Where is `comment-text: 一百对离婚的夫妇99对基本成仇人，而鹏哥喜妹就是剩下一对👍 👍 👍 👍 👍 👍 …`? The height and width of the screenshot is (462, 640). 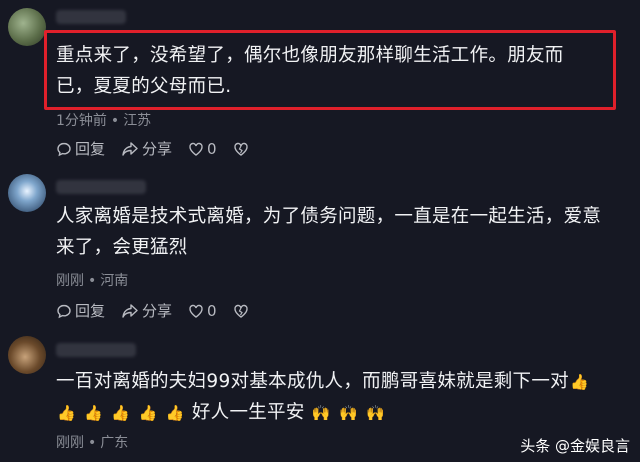 comment-text: 一百对离婚的夫妇99对基本成仇人，而鹏哥喜妹就是剩下一对👍 👍 👍 👍 👍 👍 … is located at coordinates (336, 397).